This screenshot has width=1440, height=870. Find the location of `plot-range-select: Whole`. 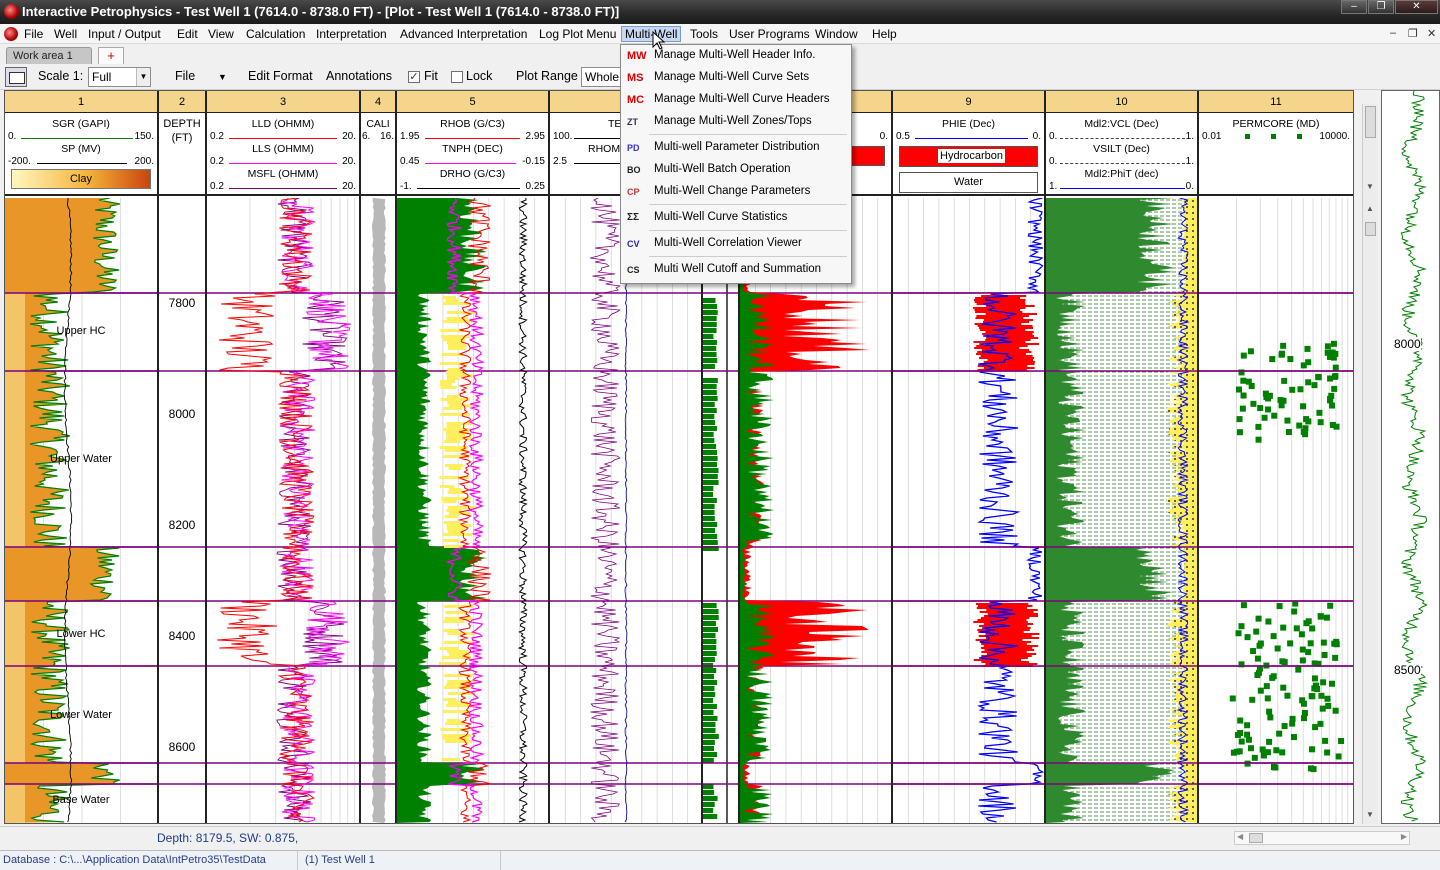

plot-range-select: Whole is located at coordinates (603, 77).